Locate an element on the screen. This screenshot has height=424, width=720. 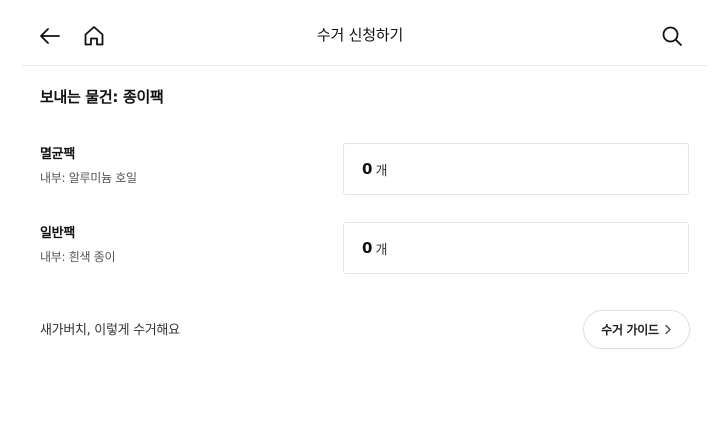
search-button is located at coordinates (672, 36).